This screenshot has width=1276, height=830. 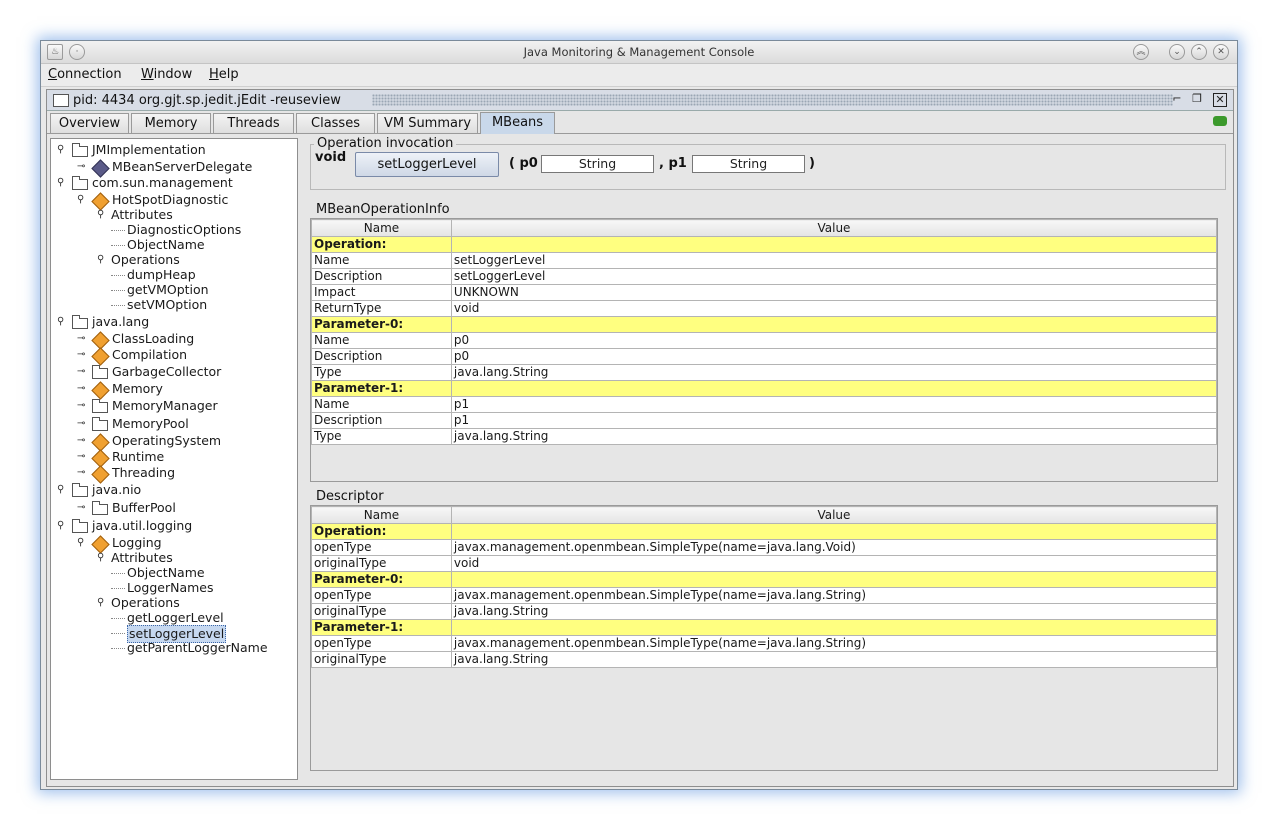 I want to click on p1-field: String, so click(x=748, y=164).